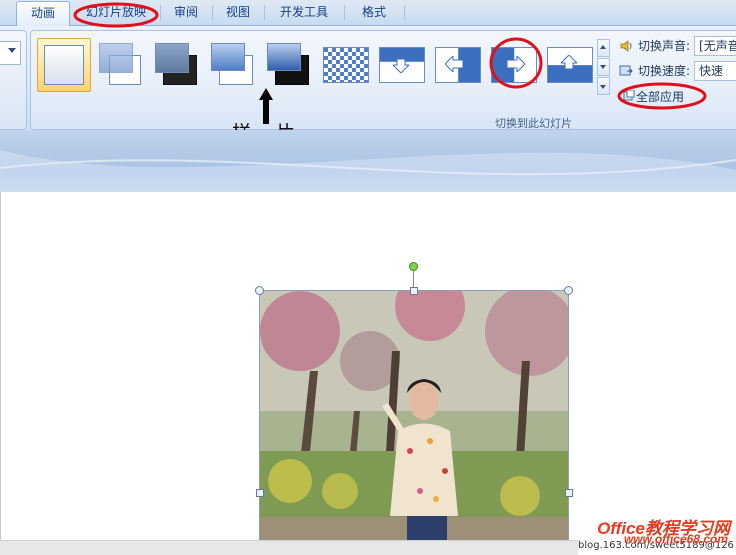 The image size is (736, 555). I want to click on gallery-scroll, so click(603, 67).